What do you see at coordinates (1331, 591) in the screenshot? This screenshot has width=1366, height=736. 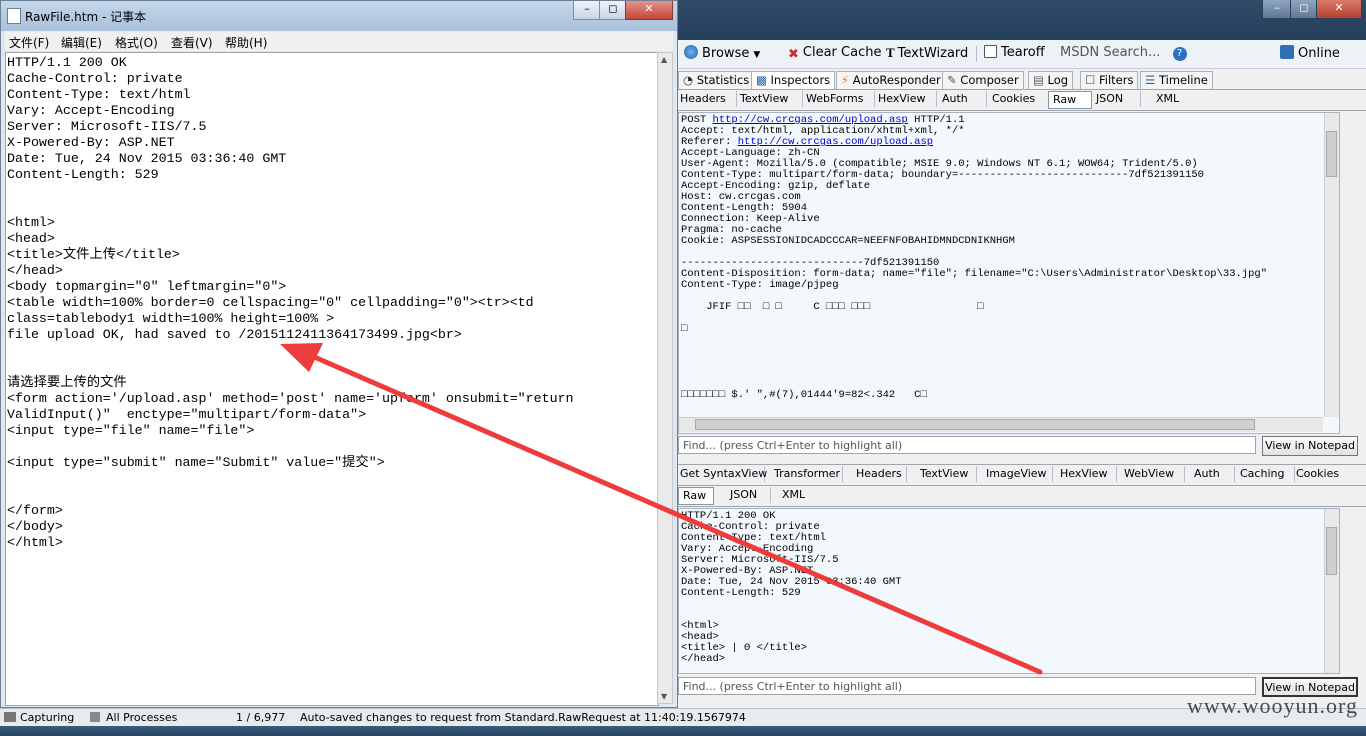 I see `response-vertical-scrollbar` at bounding box center [1331, 591].